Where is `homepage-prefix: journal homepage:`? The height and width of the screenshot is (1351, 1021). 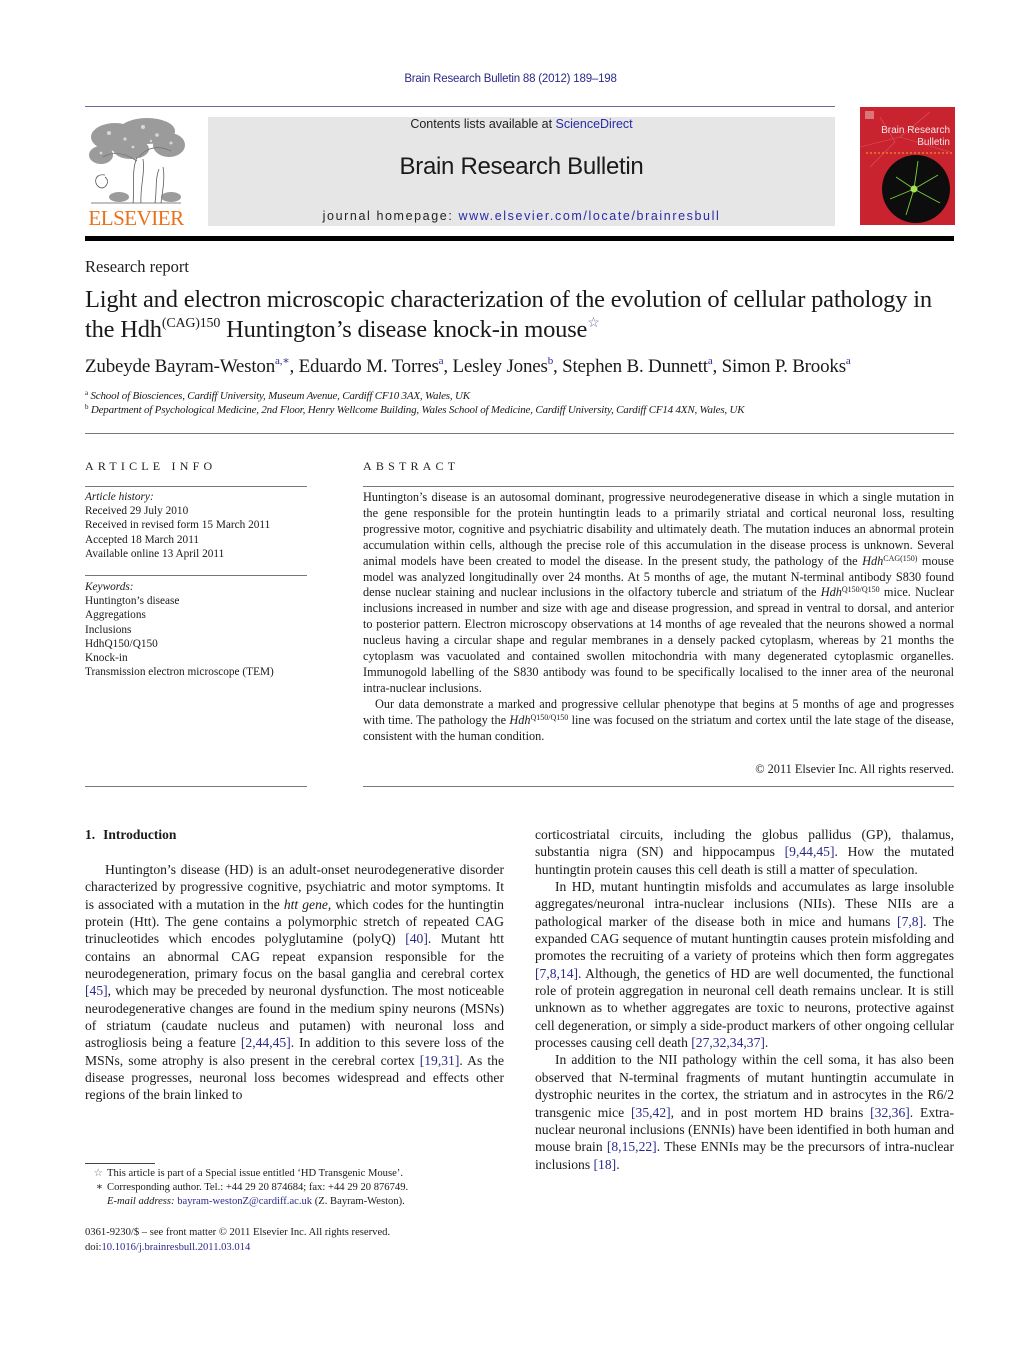
homepage-prefix: journal homepage: is located at coordinates (390, 216).